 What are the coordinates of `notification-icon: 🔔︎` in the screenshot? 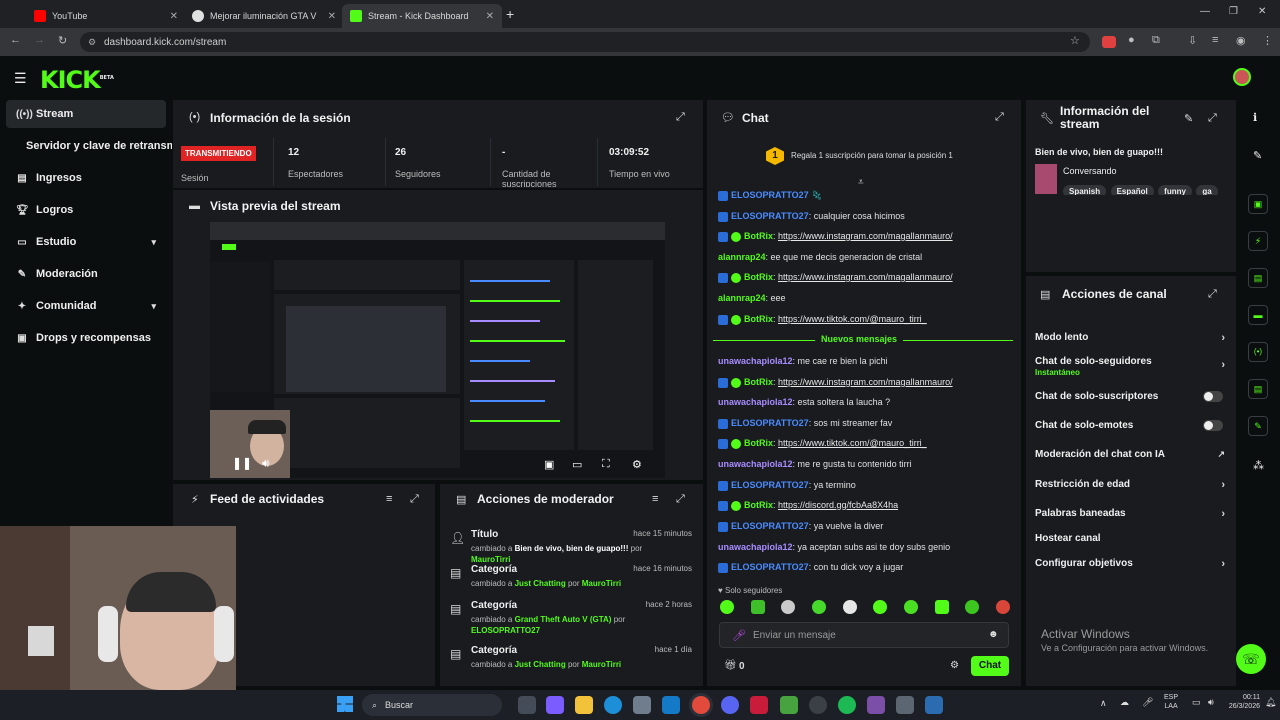 It's located at (1270, 702).